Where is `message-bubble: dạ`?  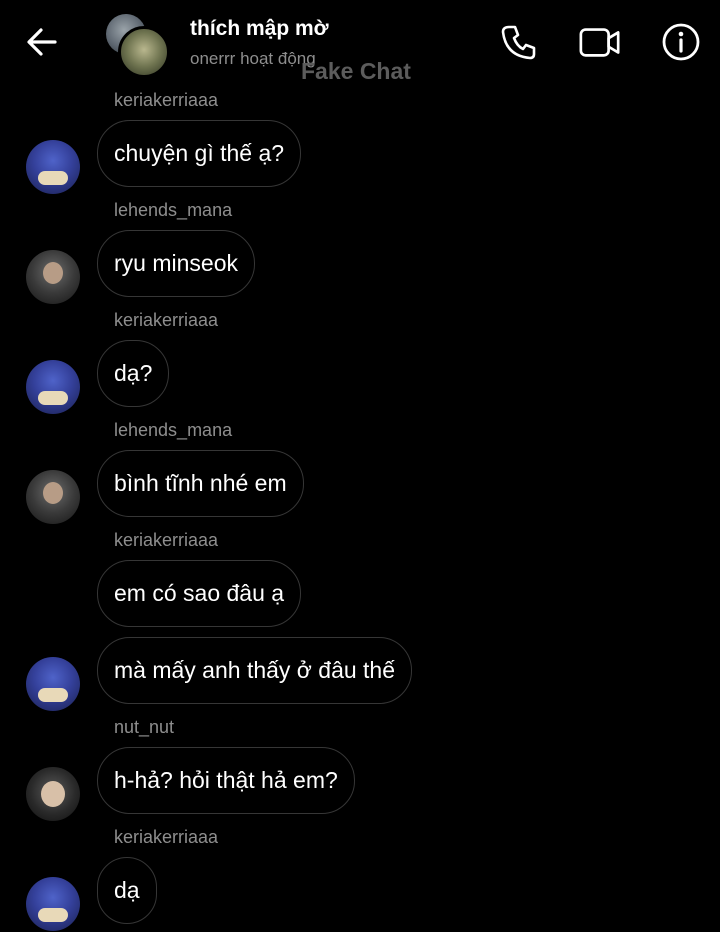 message-bubble: dạ is located at coordinates (127, 890).